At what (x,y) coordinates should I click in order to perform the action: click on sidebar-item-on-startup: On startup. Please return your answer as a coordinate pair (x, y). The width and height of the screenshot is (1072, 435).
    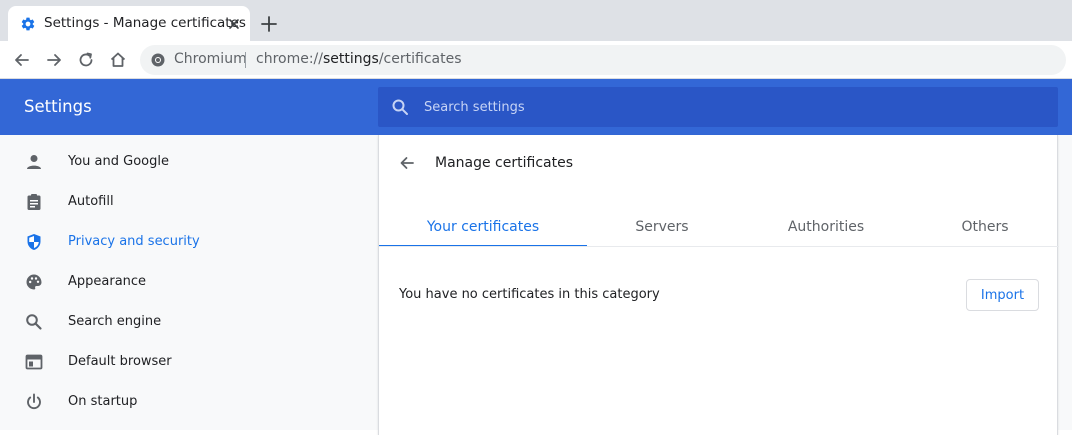
    Looking at the image, I should click on (180, 402).